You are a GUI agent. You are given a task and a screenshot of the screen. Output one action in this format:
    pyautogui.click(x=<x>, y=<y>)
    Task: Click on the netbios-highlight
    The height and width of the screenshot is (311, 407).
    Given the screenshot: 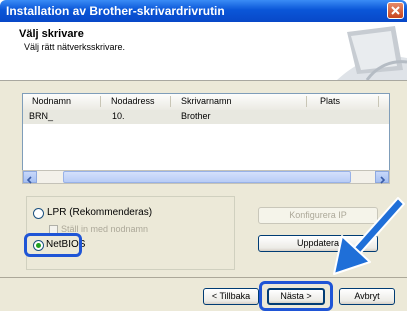 What is the action you would take?
    pyautogui.click(x=53, y=245)
    